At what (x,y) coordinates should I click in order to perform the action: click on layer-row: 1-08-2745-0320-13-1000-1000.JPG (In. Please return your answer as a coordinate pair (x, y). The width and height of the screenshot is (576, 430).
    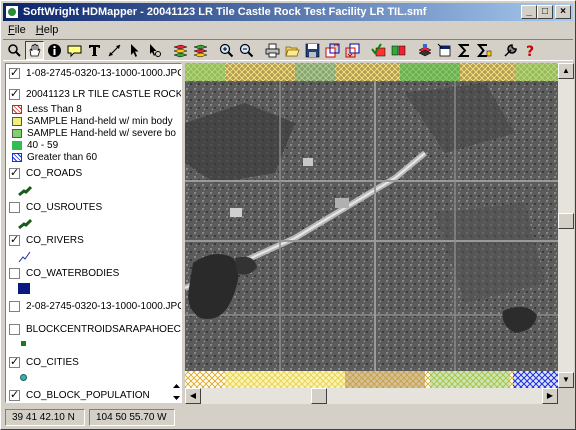
    Looking at the image, I should click on (95, 72).